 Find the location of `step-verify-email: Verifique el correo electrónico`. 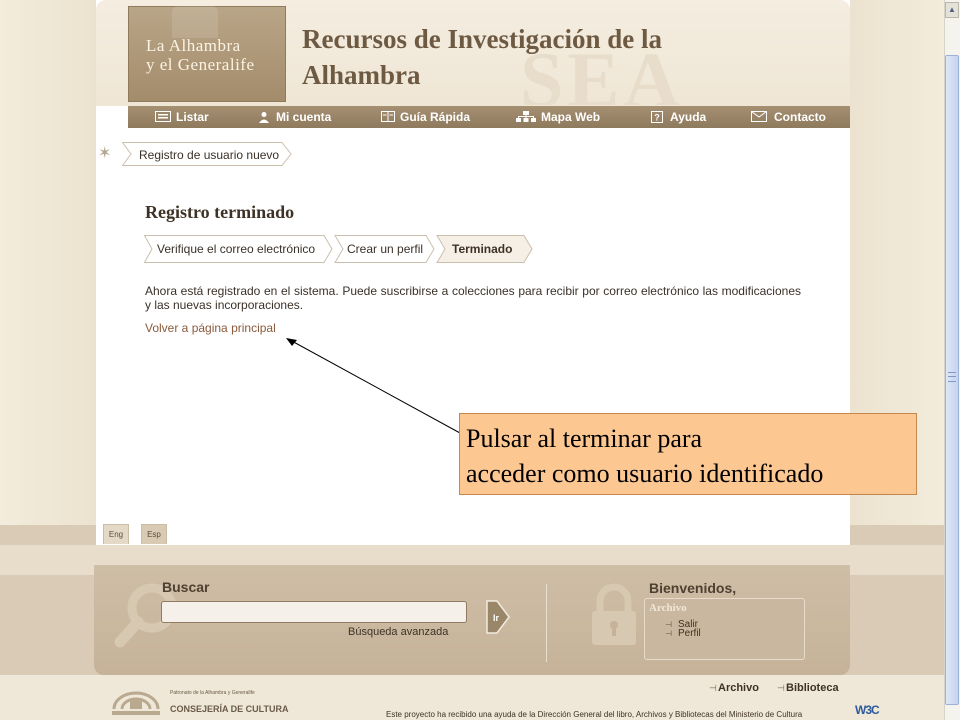

step-verify-email: Verifique el correo electrónico is located at coordinates (236, 249).